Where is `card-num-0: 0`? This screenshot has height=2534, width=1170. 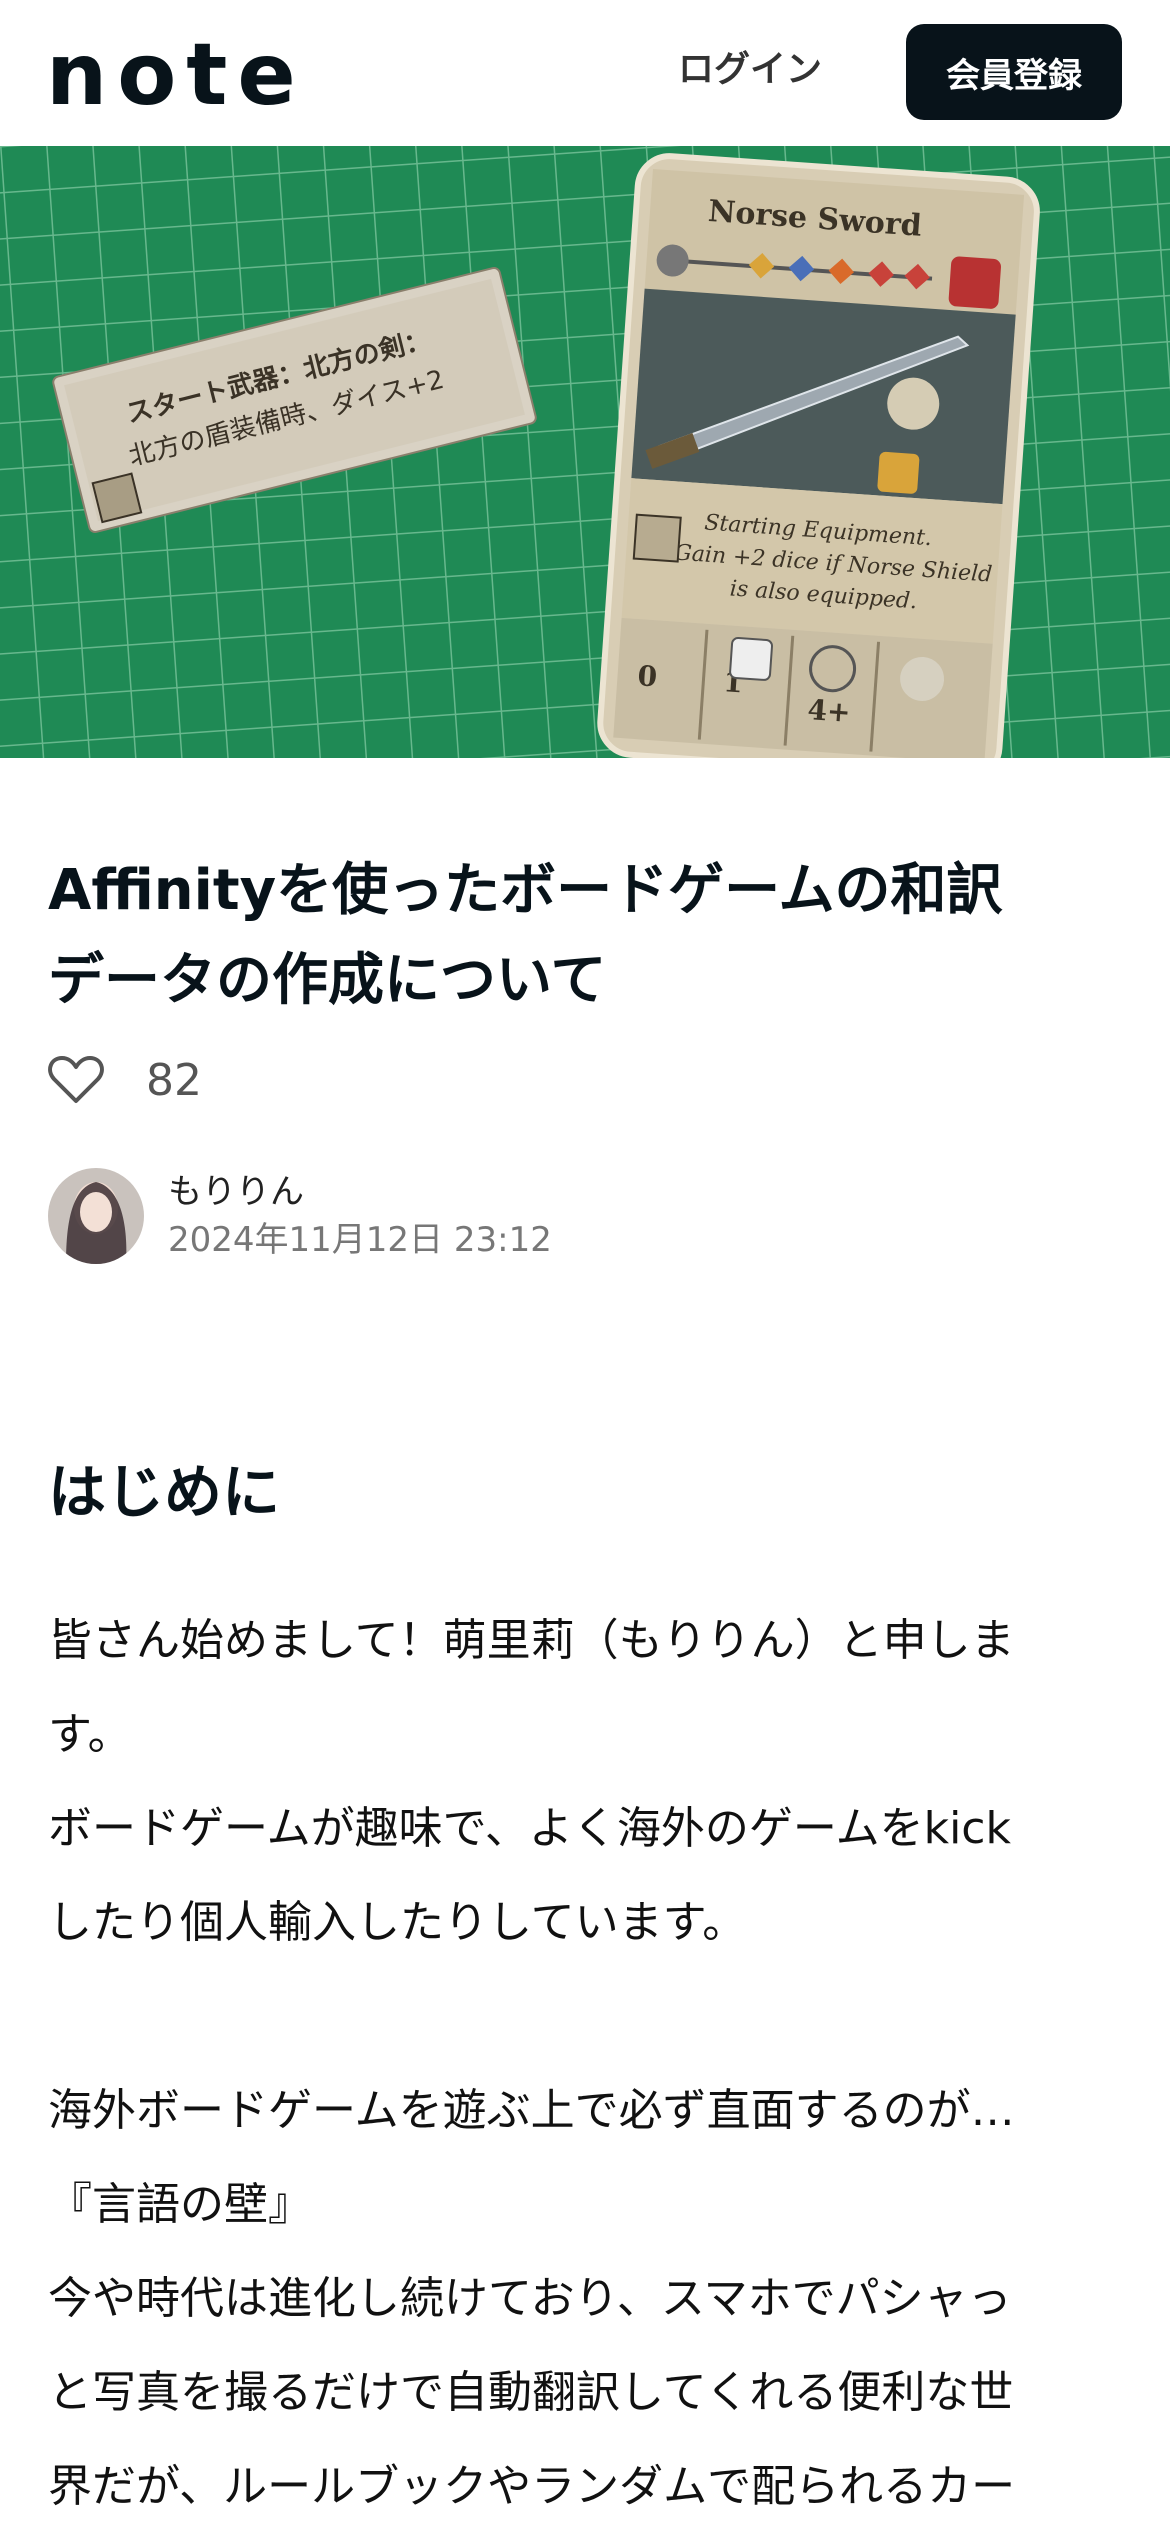 card-num-0: 0 is located at coordinates (647, 676).